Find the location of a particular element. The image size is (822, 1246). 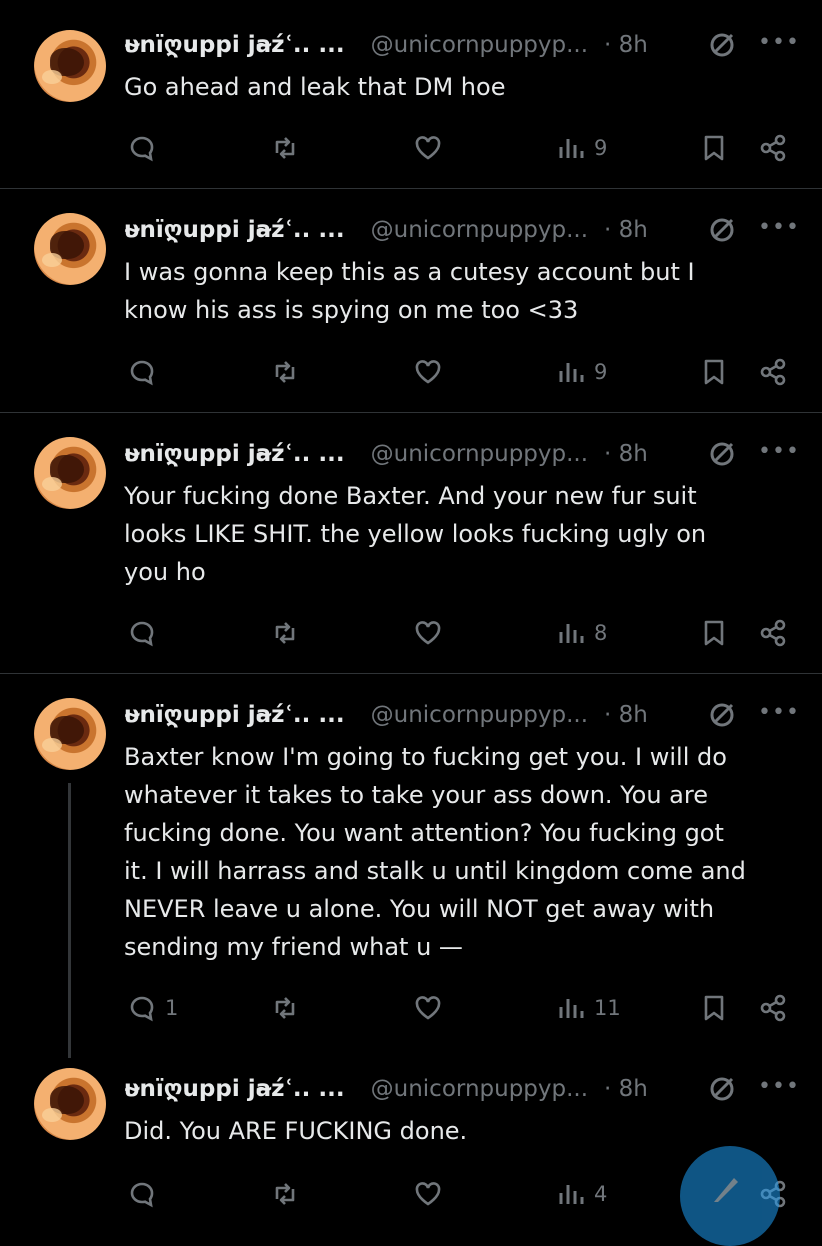

reply-button: 1 is located at coordinates (152, 1008).